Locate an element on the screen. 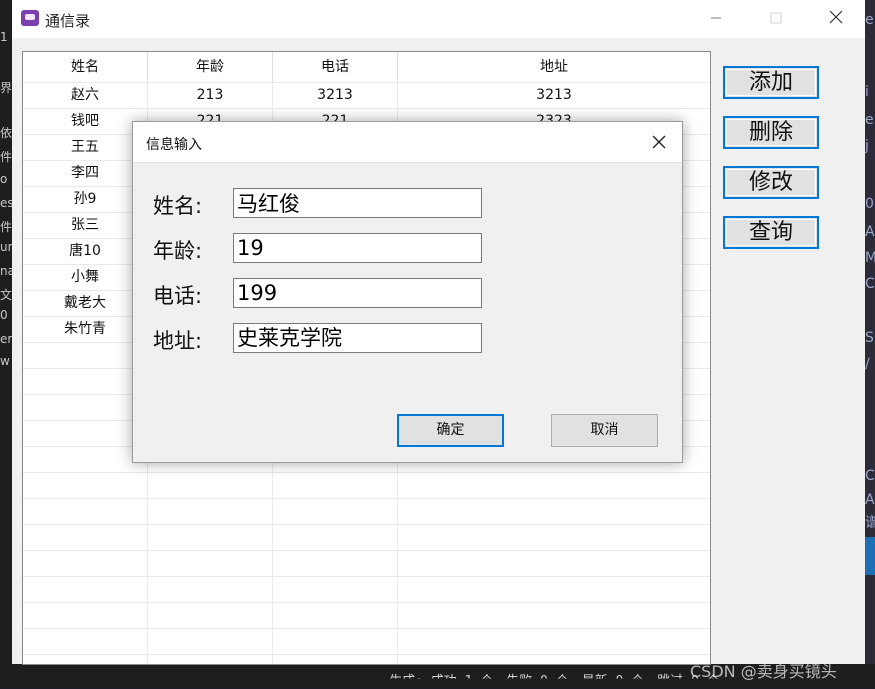 The height and width of the screenshot is (689, 875). column-header-name: 姓名 is located at coordinates (85, 67).